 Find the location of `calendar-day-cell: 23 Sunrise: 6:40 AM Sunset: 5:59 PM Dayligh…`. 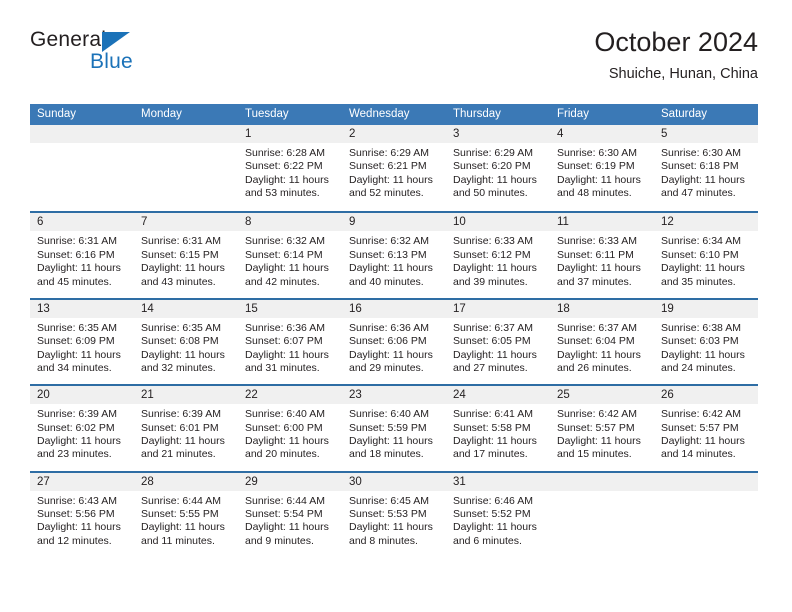

calendar-day-cell: 23 Sunrise: 6:40 AM Sunset: 5:59 PM Dayligh… is located at coordinates (394, 428).